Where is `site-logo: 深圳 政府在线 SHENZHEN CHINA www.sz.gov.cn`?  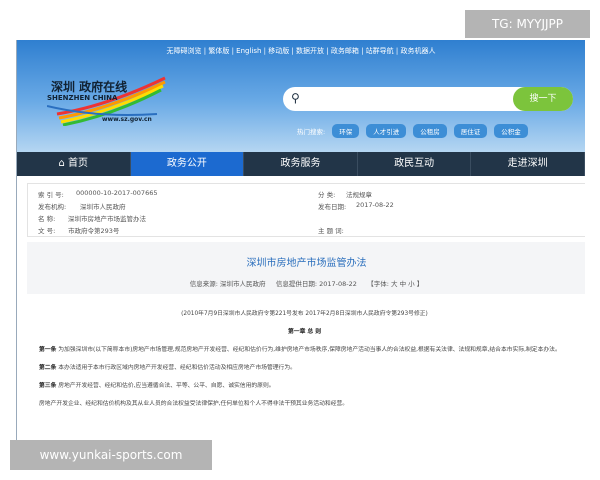 site-logo: 深圳 政府在线 SHENZHEN CHINA www.sz.gov.cn is located at coordinates (107, 101).